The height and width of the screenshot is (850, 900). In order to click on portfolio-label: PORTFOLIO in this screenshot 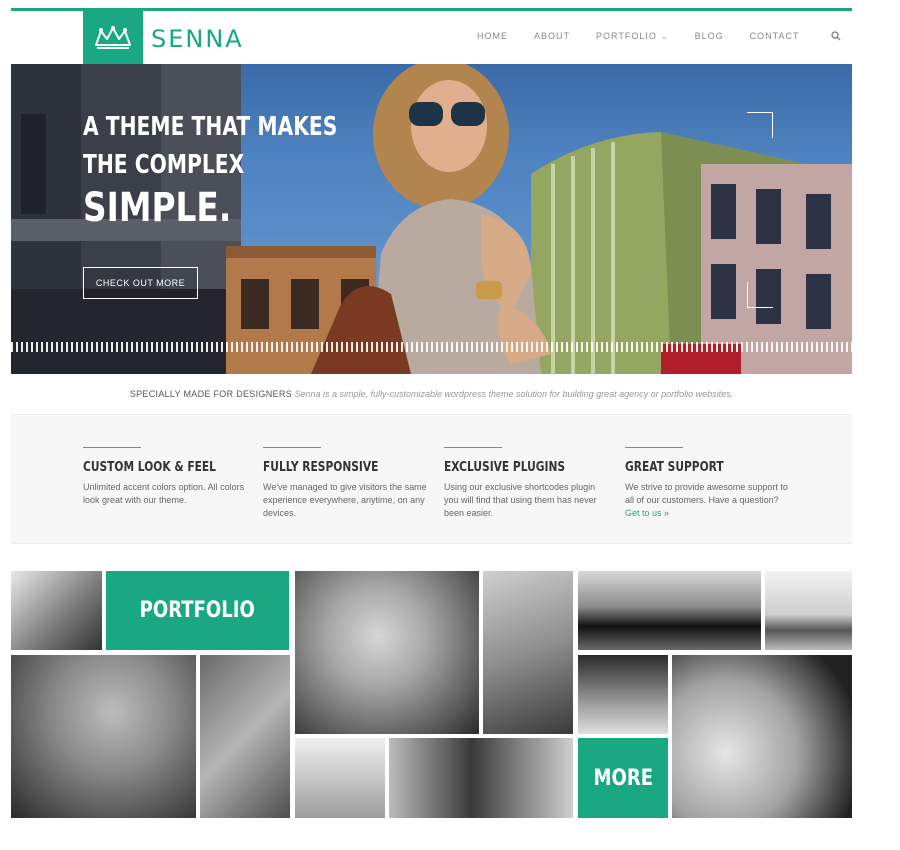, I will do `click(197, 610)`.